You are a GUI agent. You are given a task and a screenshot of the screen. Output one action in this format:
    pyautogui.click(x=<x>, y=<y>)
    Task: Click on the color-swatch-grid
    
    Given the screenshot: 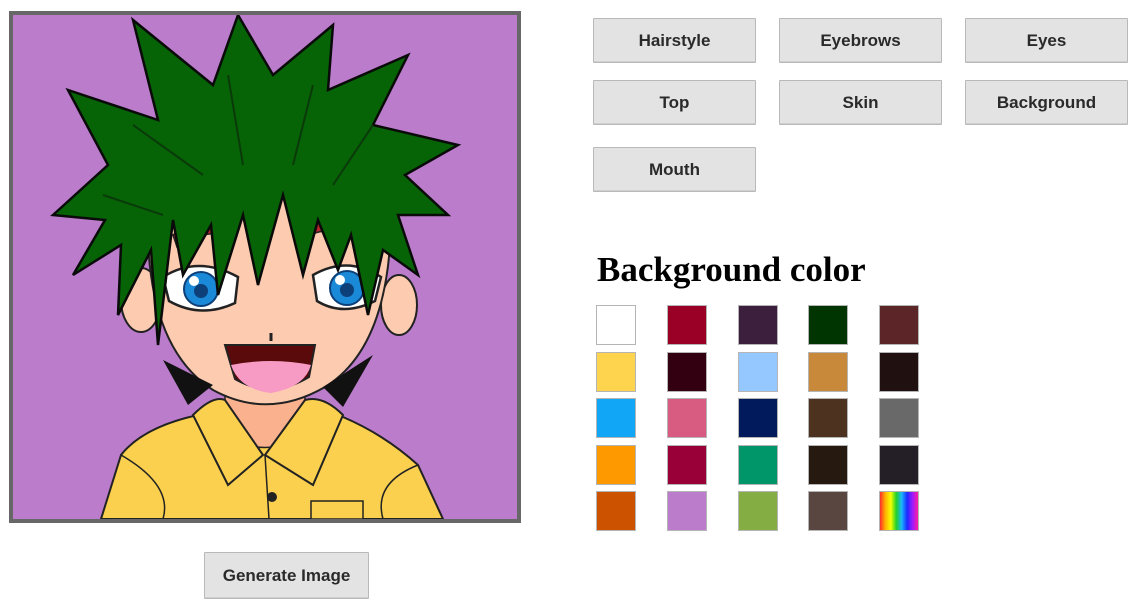 What is the action you would take?
    pyautogui.click(x=761, y=420)
    